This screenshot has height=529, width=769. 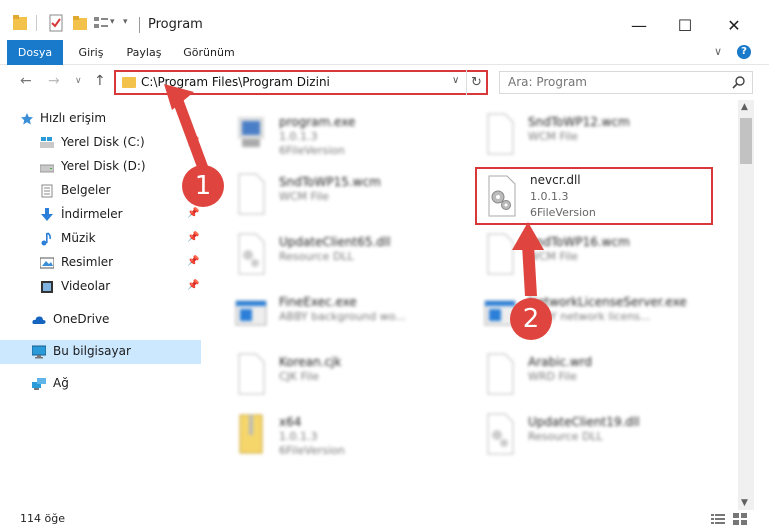 I want to click on tab-home: Giriş, so click(x=91, y=52).